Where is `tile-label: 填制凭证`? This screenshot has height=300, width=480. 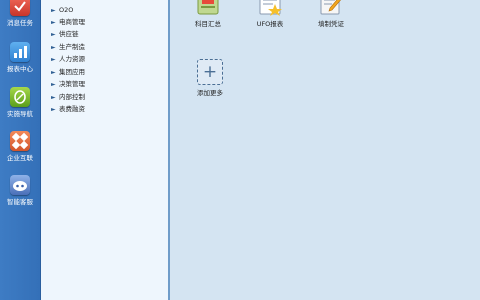
tile-label: 填制凭证 is located at coordinates (331, 24).